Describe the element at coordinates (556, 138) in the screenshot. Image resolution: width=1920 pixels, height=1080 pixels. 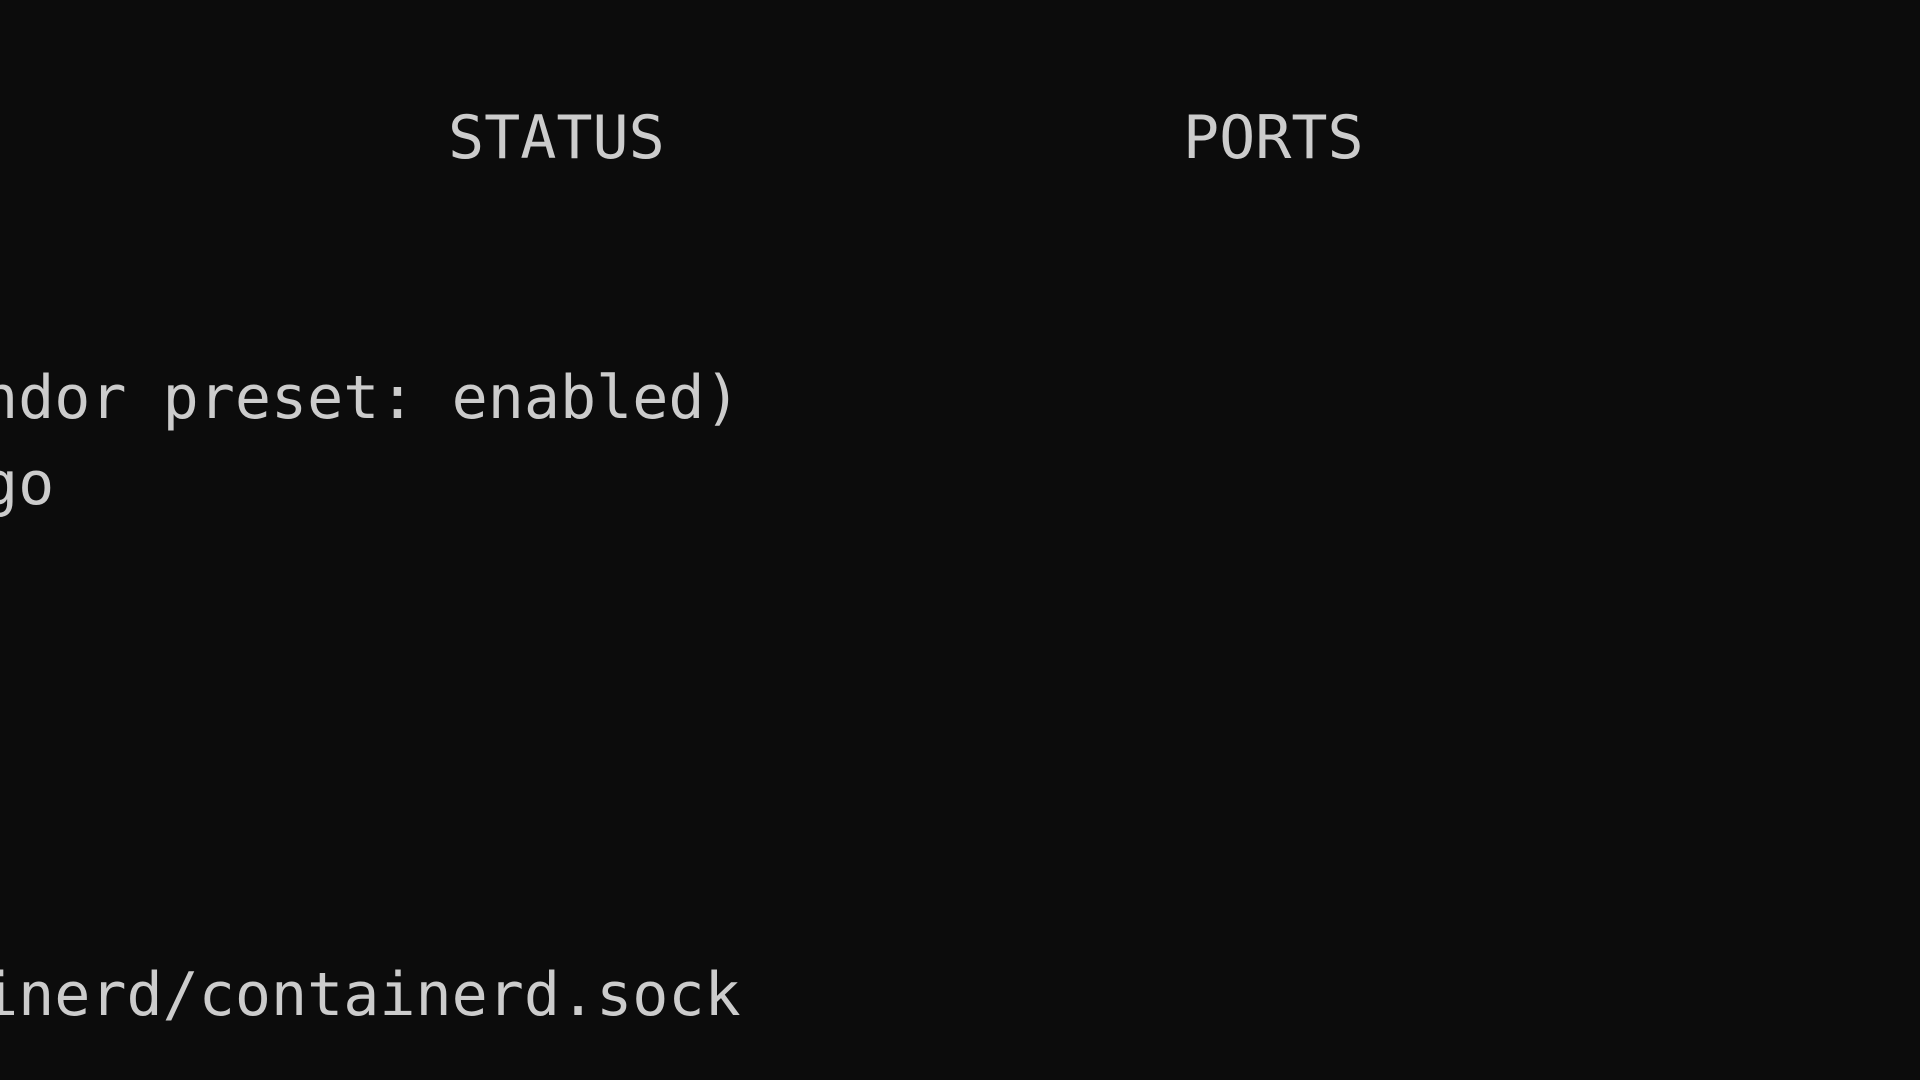
I see `column-header-status: STATUS` at that location.